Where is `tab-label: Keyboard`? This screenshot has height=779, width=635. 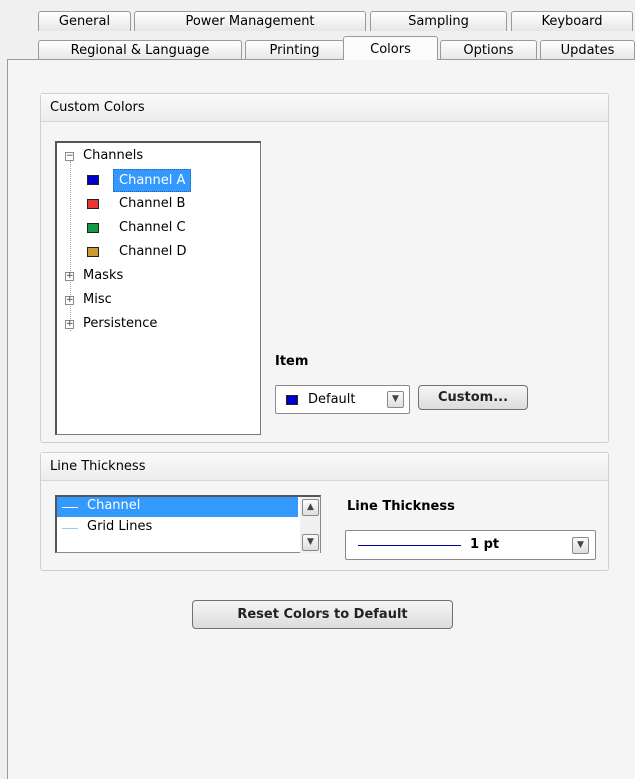 tab-label: Keyboard is located at coordinates (572, 21).